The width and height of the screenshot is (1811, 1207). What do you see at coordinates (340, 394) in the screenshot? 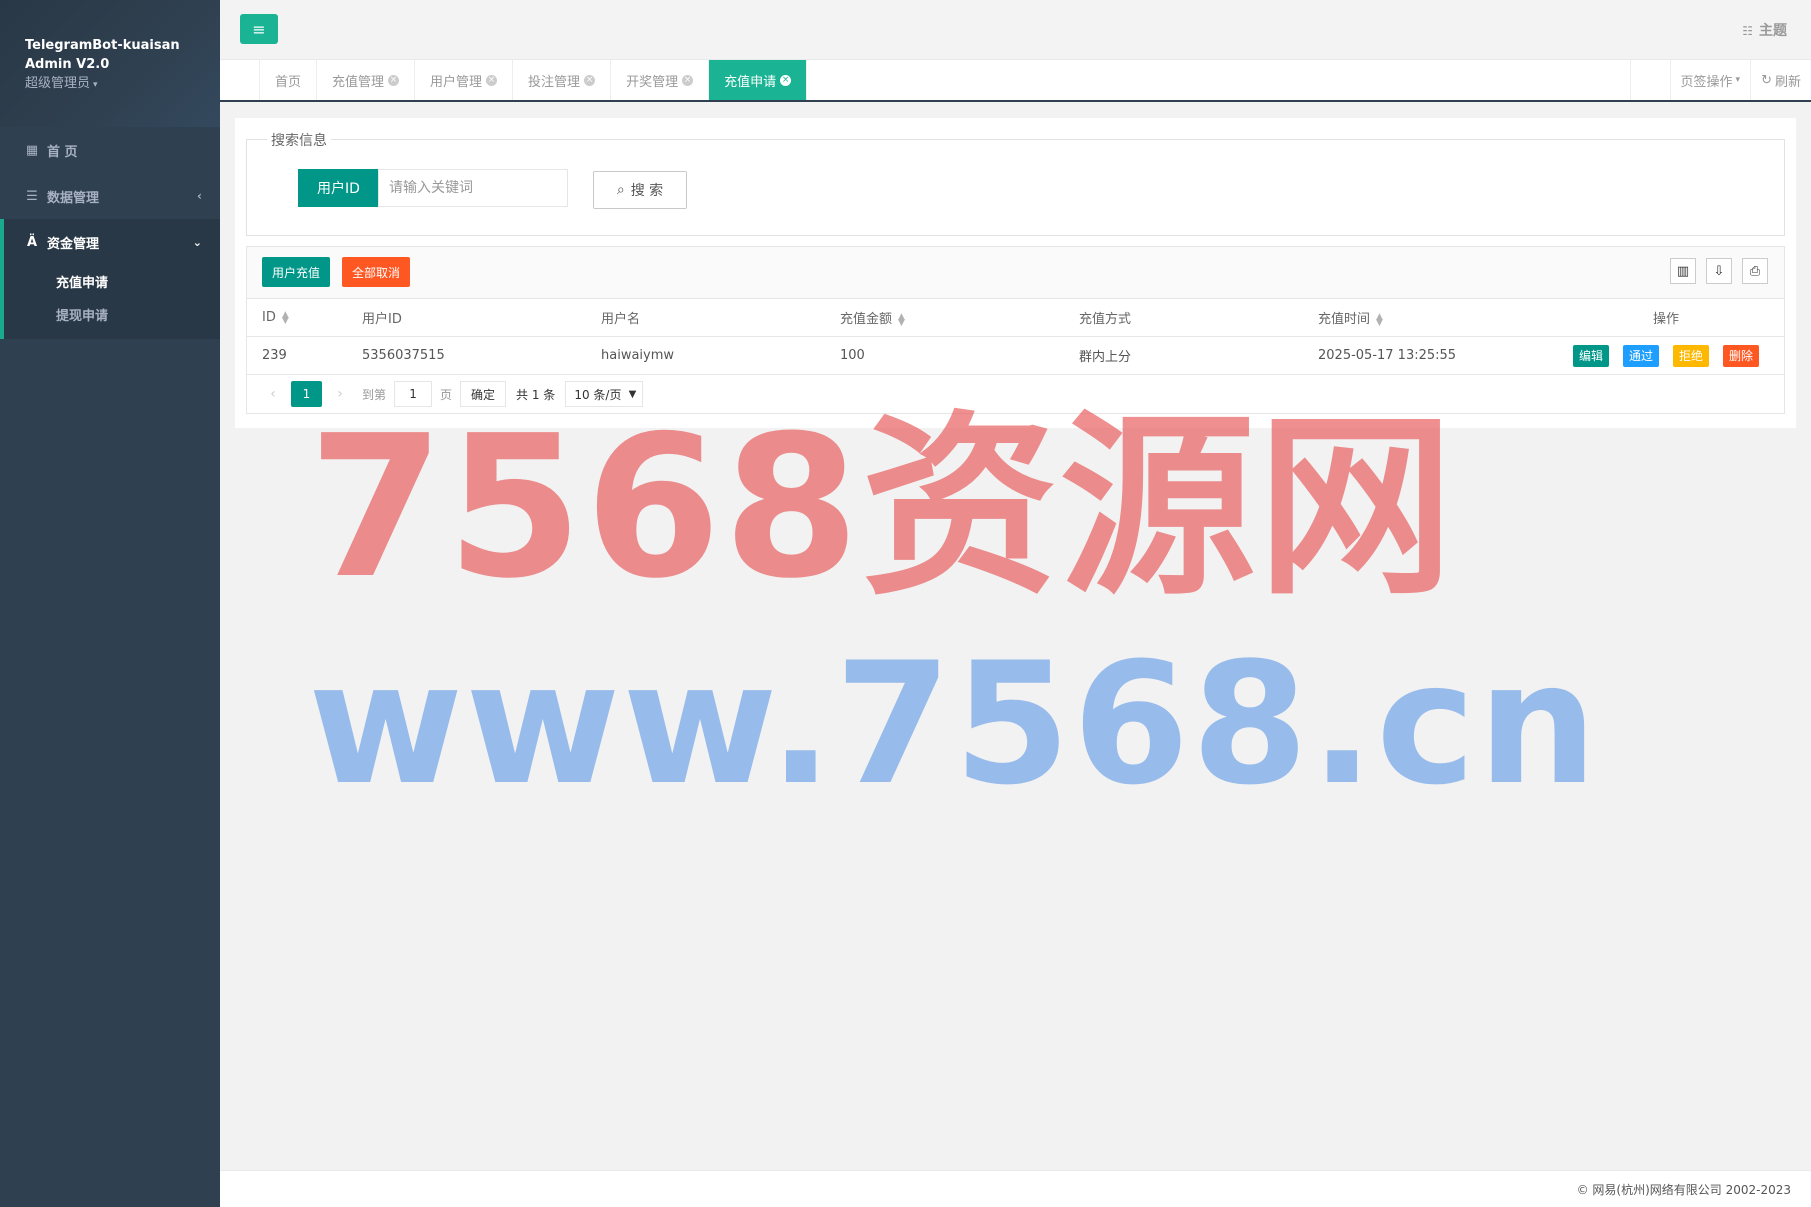
I see `next-page-icon: ›` at bounding box center [340, 394].